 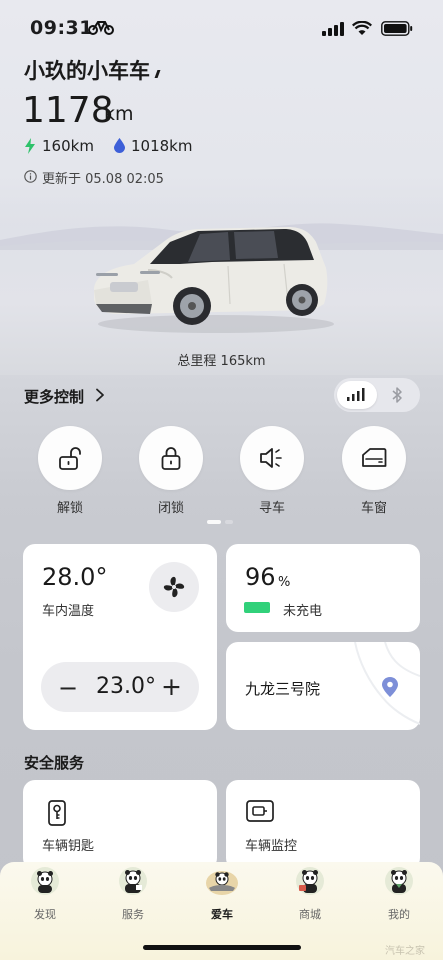 What do you see at coordinates (119, 114) in the screenshot?
I see `range-unit: km` at bounding box center [119, 114].